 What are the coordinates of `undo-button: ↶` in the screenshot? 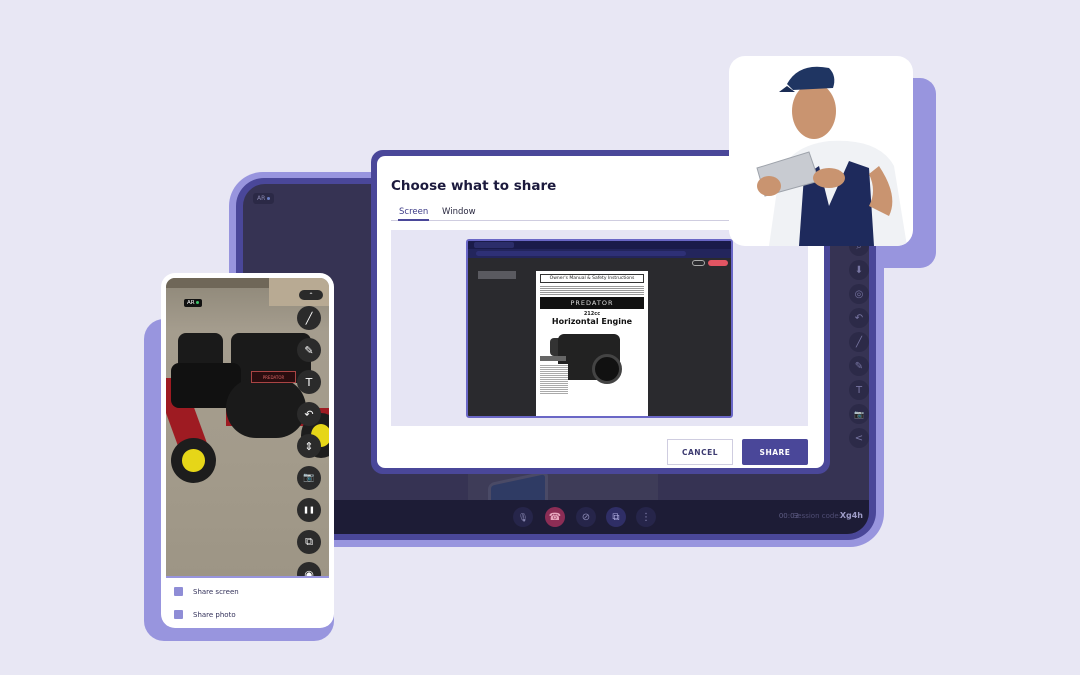 It's located at (309, 414).